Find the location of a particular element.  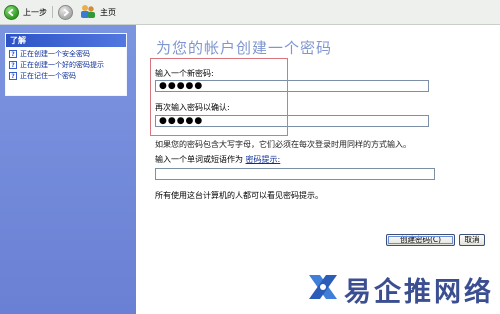

home-button: 主页 is located at coordinates (98, 12).